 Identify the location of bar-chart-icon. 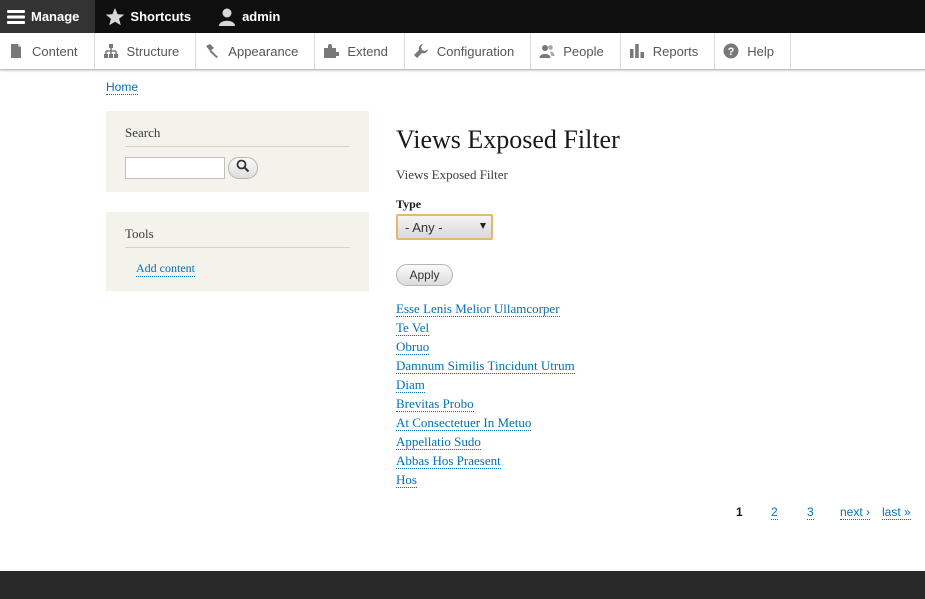
(637, 51).